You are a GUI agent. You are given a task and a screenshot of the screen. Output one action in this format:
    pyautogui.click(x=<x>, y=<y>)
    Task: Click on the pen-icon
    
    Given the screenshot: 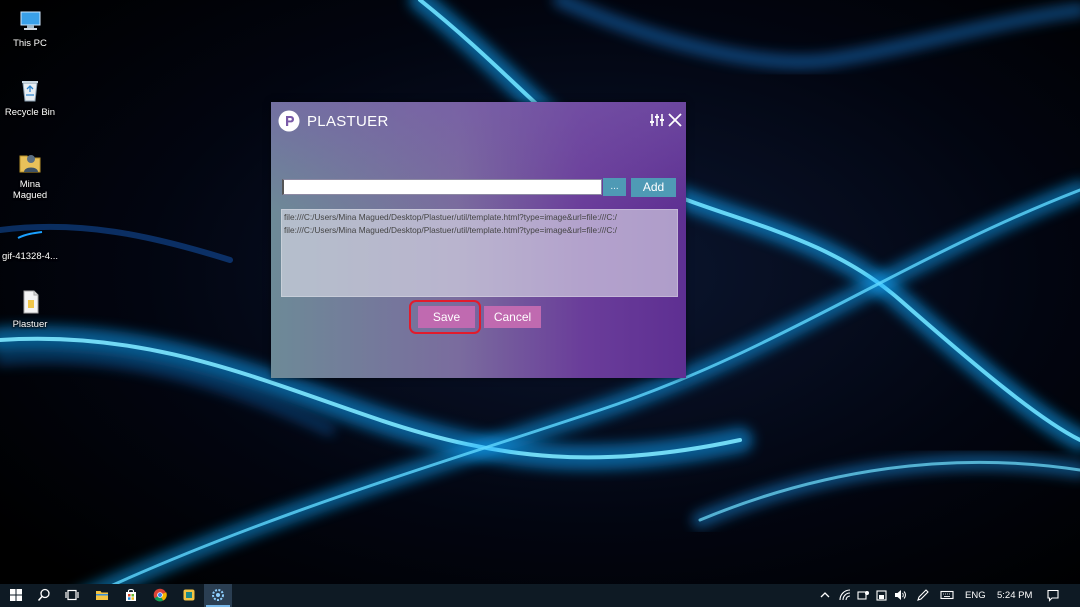 What is the action you would take?
    pyautogui.click(x=923, y=595)
    